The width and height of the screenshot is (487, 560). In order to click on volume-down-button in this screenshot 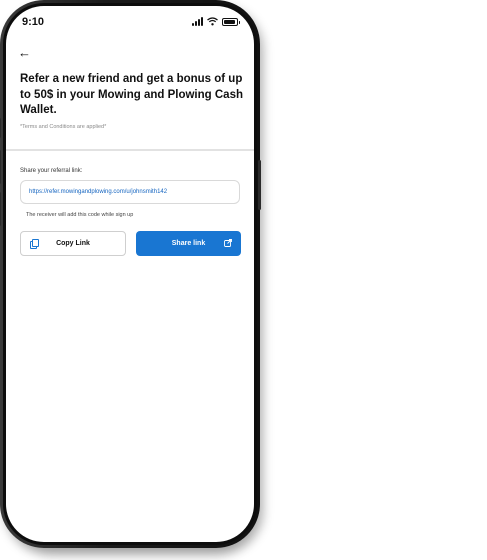, I will do `click(0, 209)`.